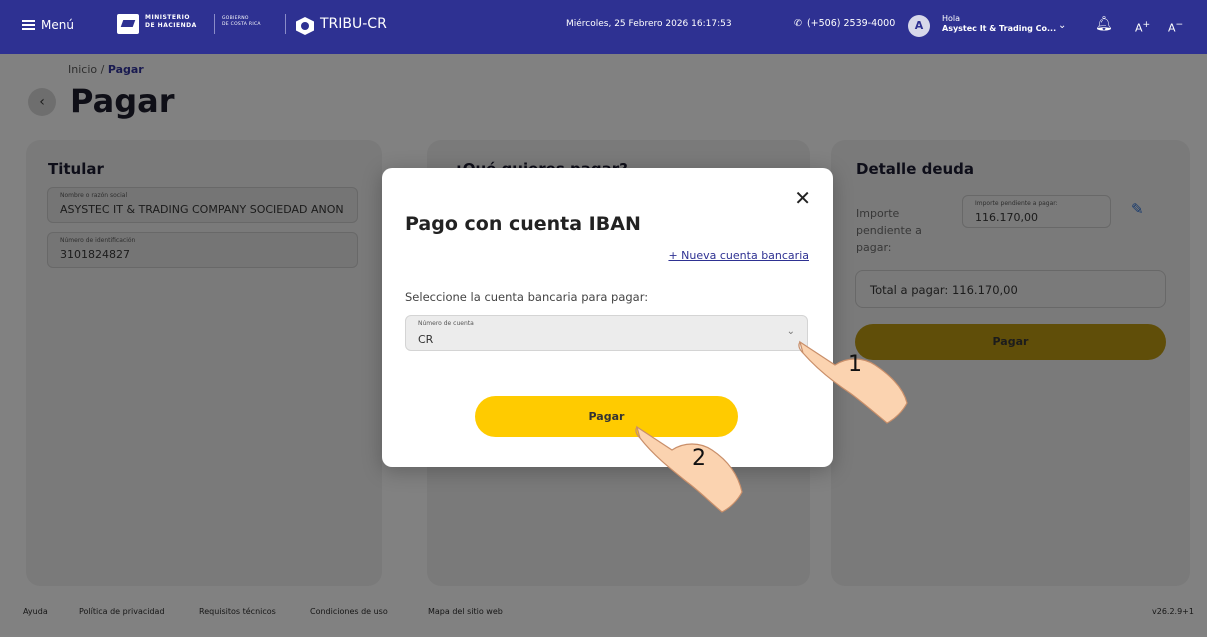 The height and width of the screenshot is (637, 1207). What do you see at coordinates (1175, 27) in the screenshot?
I see `font-decrease-button: A−` at bounding box center [1175, 27].